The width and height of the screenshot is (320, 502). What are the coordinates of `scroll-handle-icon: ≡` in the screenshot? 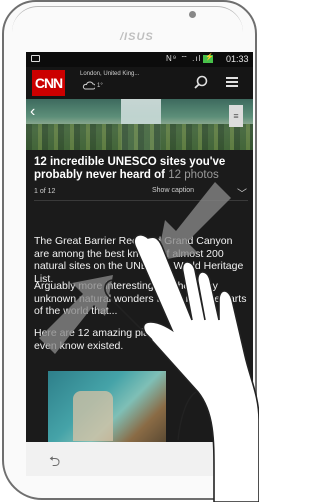 It's located at (236, 116).